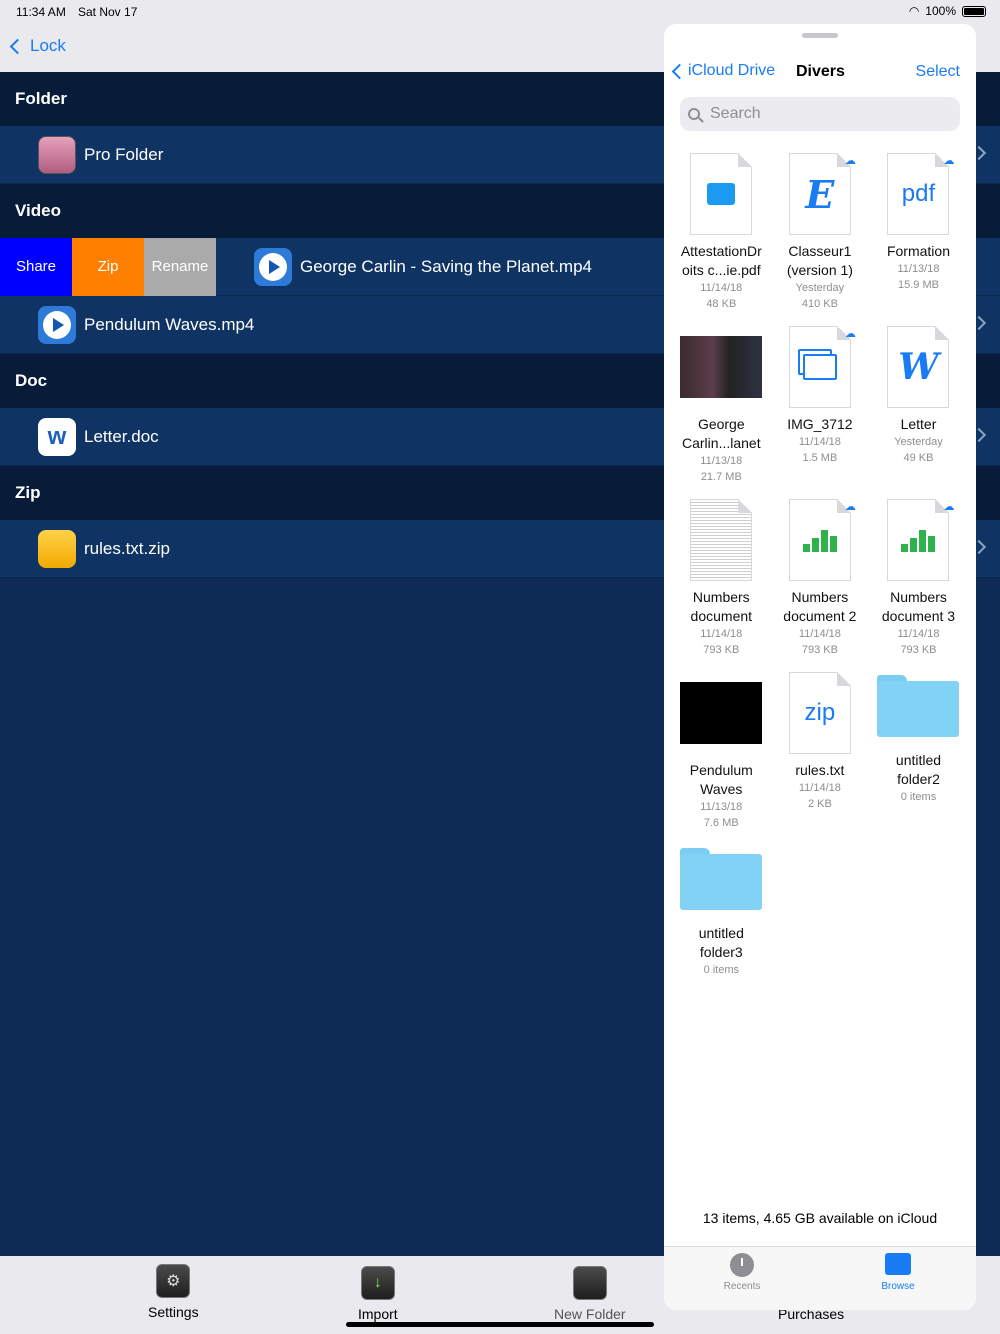 The image size is (1000, 1334). Describe the element at coordinates (173, 1281) in the screenshot. I see `gear-icon: ⚙` at that location.